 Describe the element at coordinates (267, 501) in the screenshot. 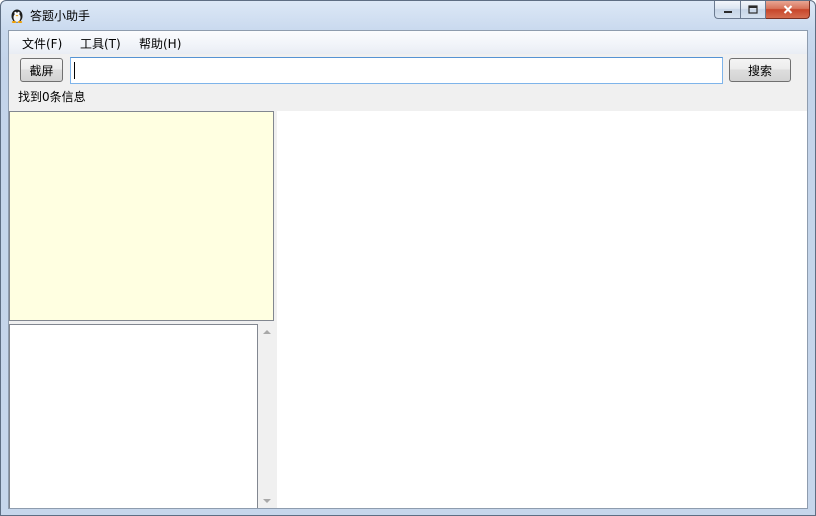

I see `scroll-down-arrow-icon` at that location.